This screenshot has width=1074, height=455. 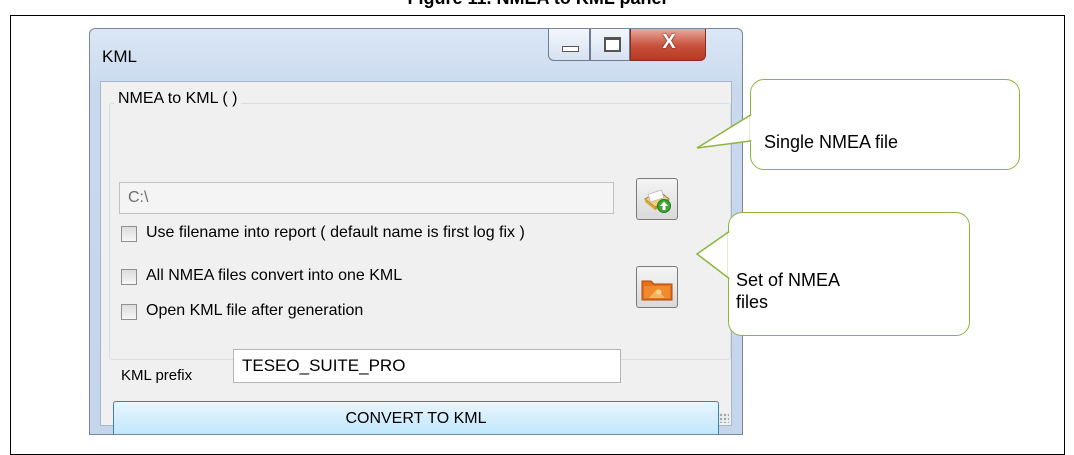 I want to click on close-button: X, so click(x=668, y=45).